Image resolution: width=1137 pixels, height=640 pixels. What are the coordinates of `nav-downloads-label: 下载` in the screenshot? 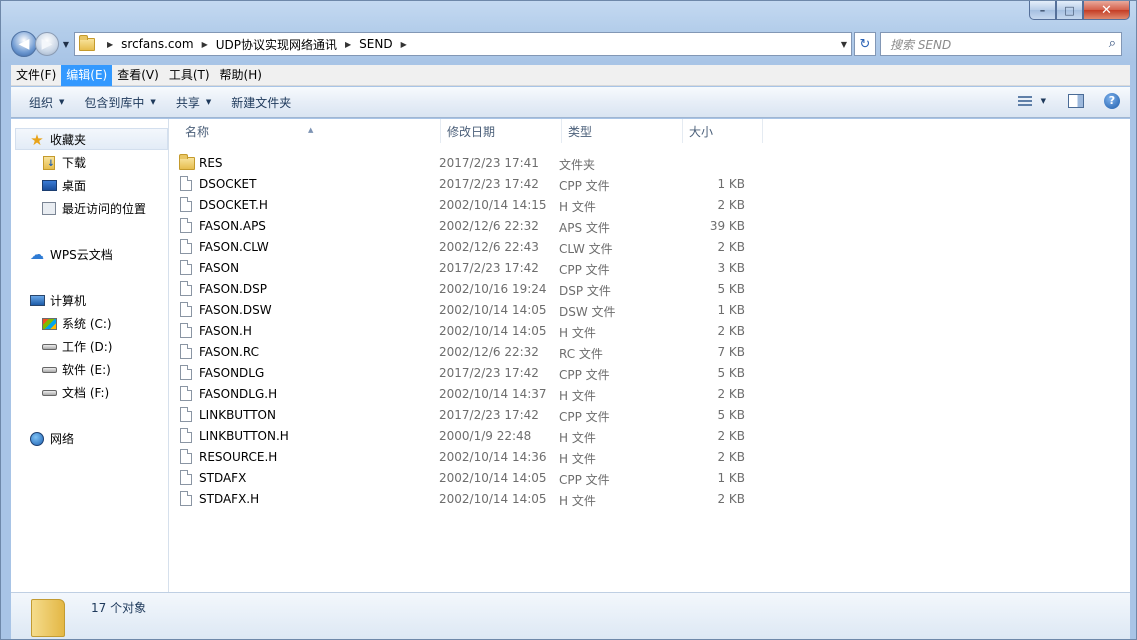 It's located at (74, 163).